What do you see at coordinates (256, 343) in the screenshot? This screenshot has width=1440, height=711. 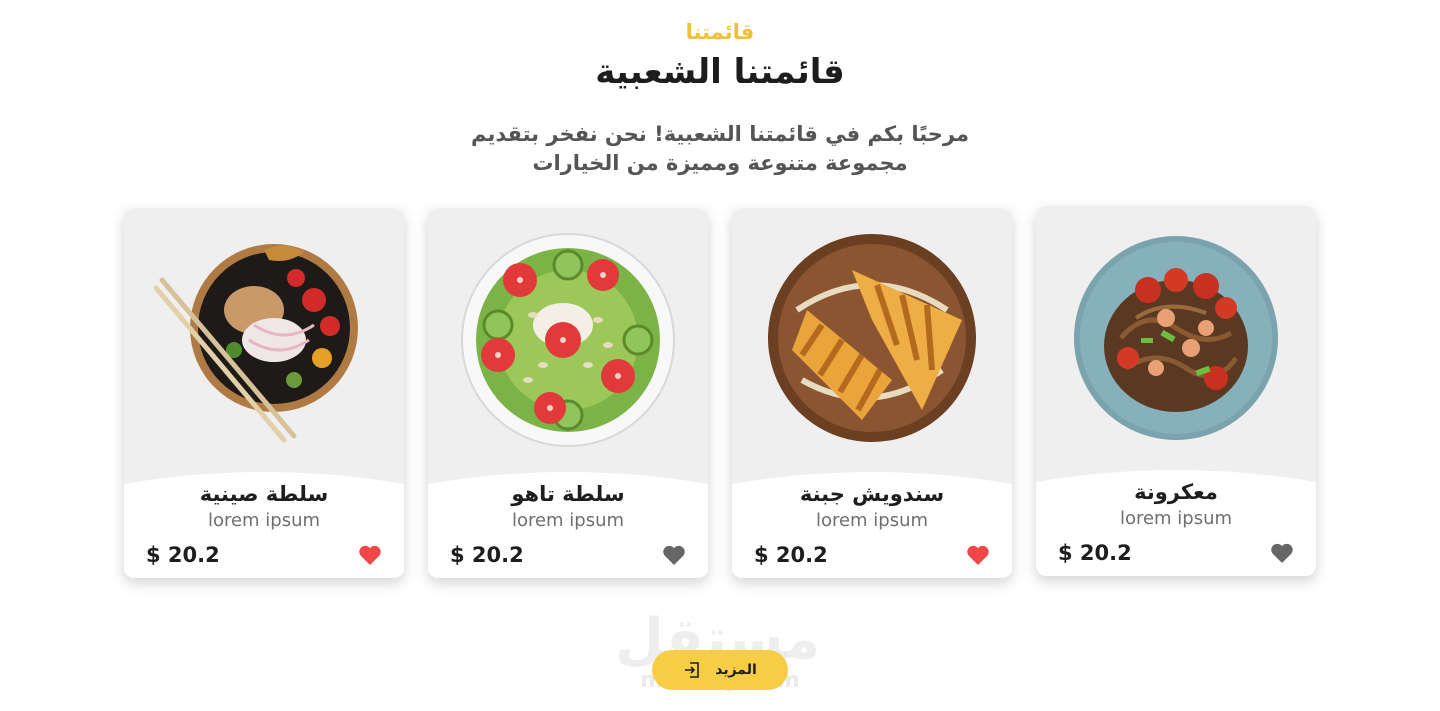 I see `chinese-salad-bowl-image` at bounding box center [256, 343].